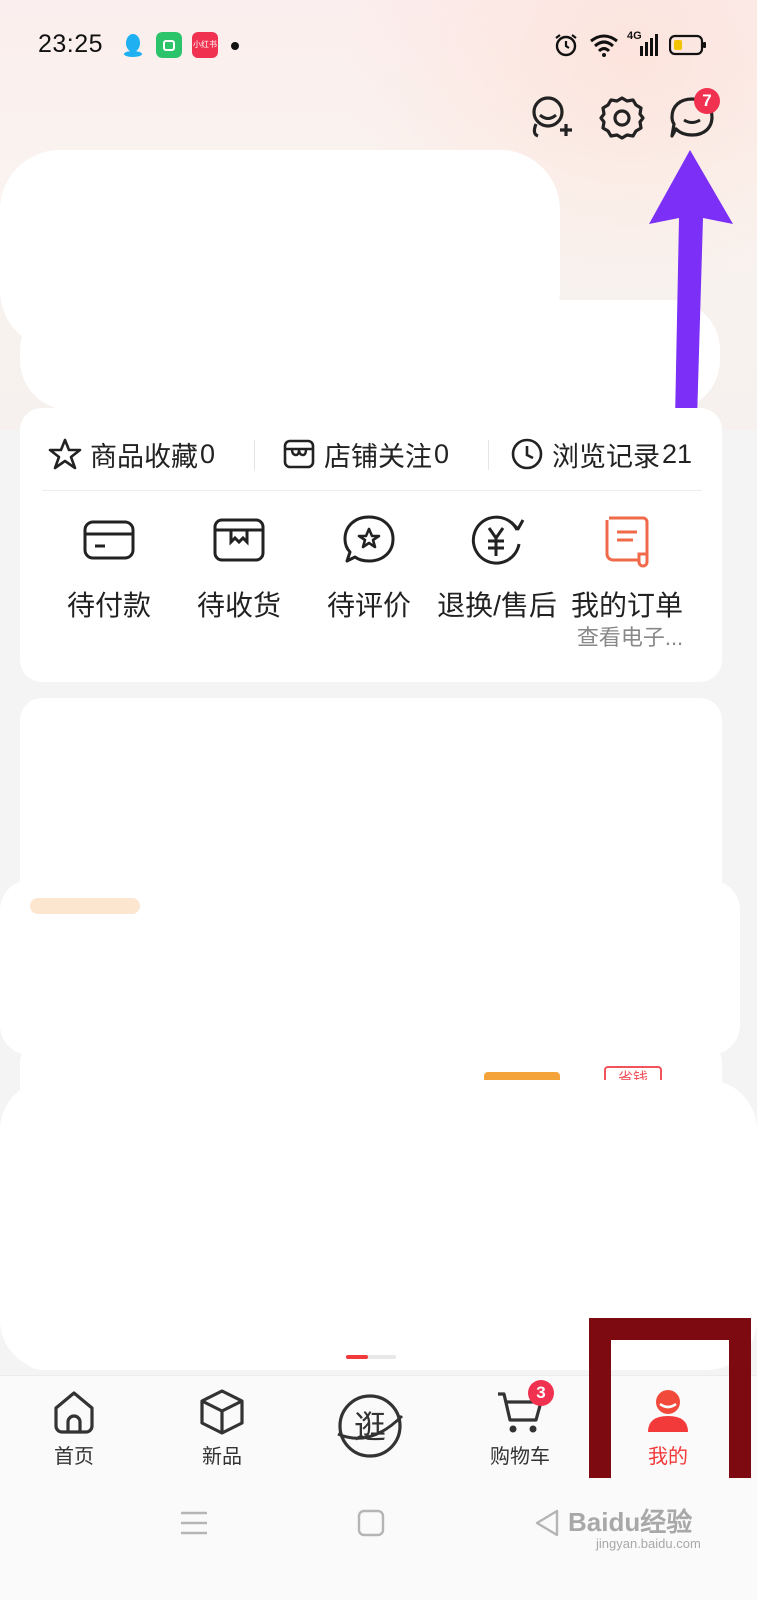  What do you see at coordinates (235, 46) in the screenshot?
I see `notification-dot` at bounding box center [235, 46].